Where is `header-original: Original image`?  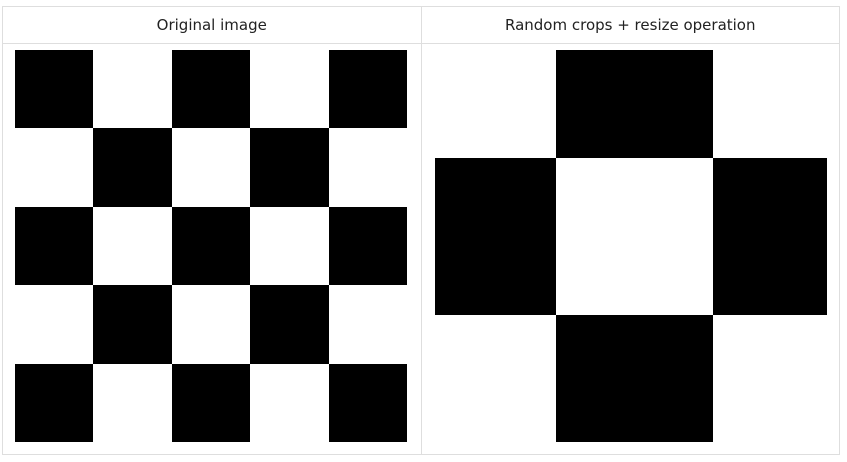
header-original: Original image is located at coordinates (212, 25).